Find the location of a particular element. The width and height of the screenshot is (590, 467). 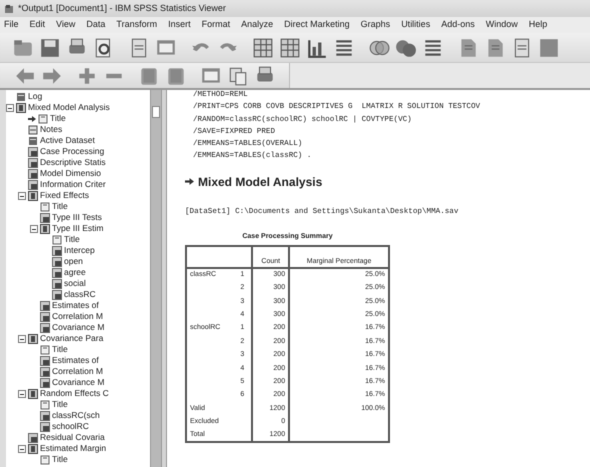

menu-item: View is located at coordinates (66, 25).